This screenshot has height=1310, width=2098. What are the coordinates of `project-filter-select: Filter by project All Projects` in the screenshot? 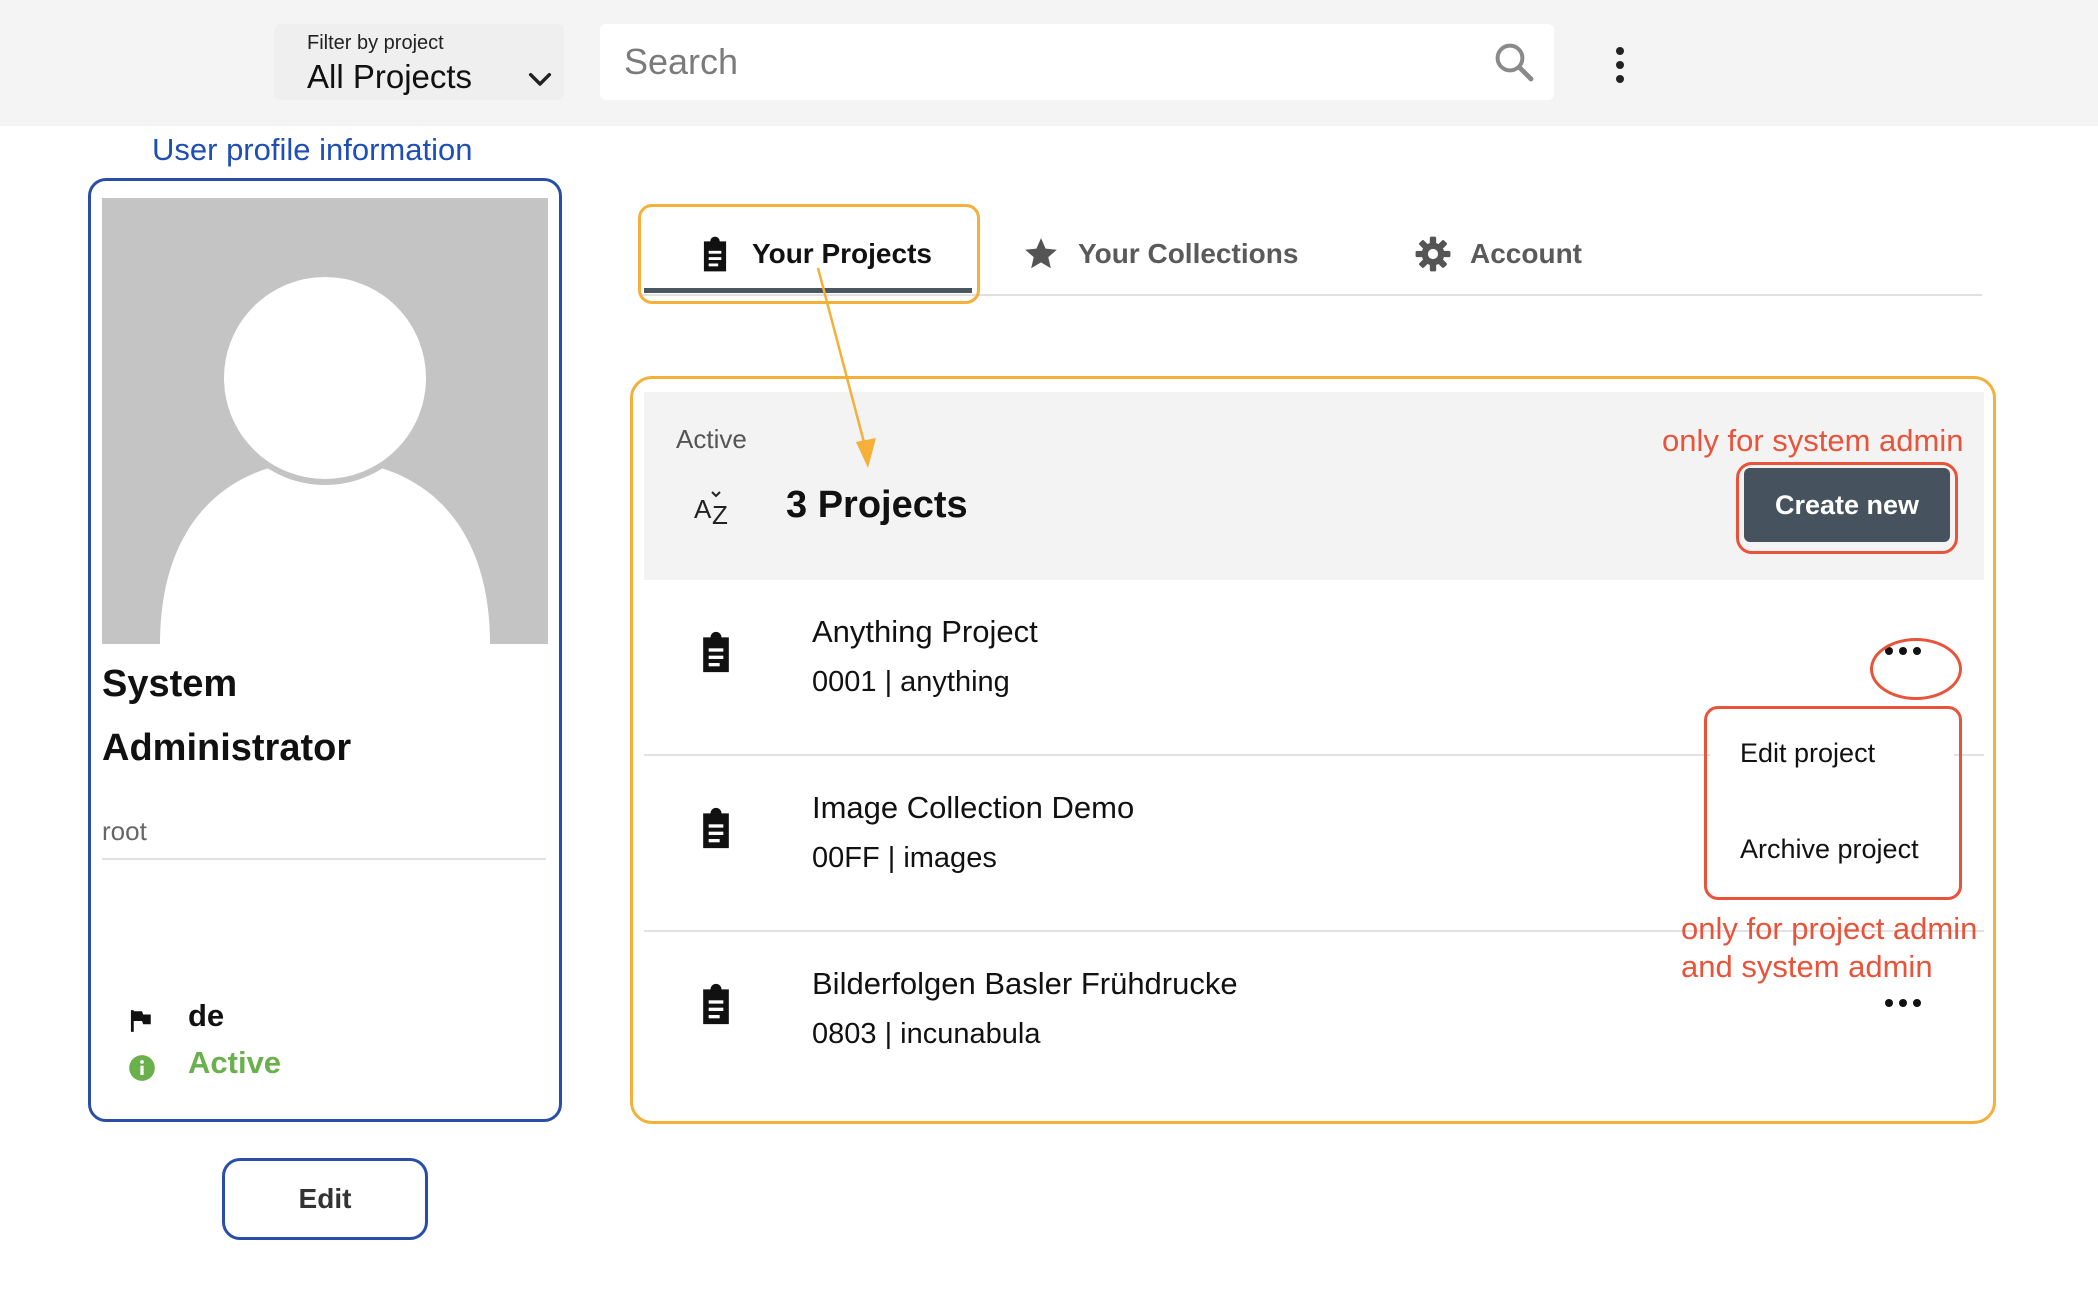 It's located at (419, 62).